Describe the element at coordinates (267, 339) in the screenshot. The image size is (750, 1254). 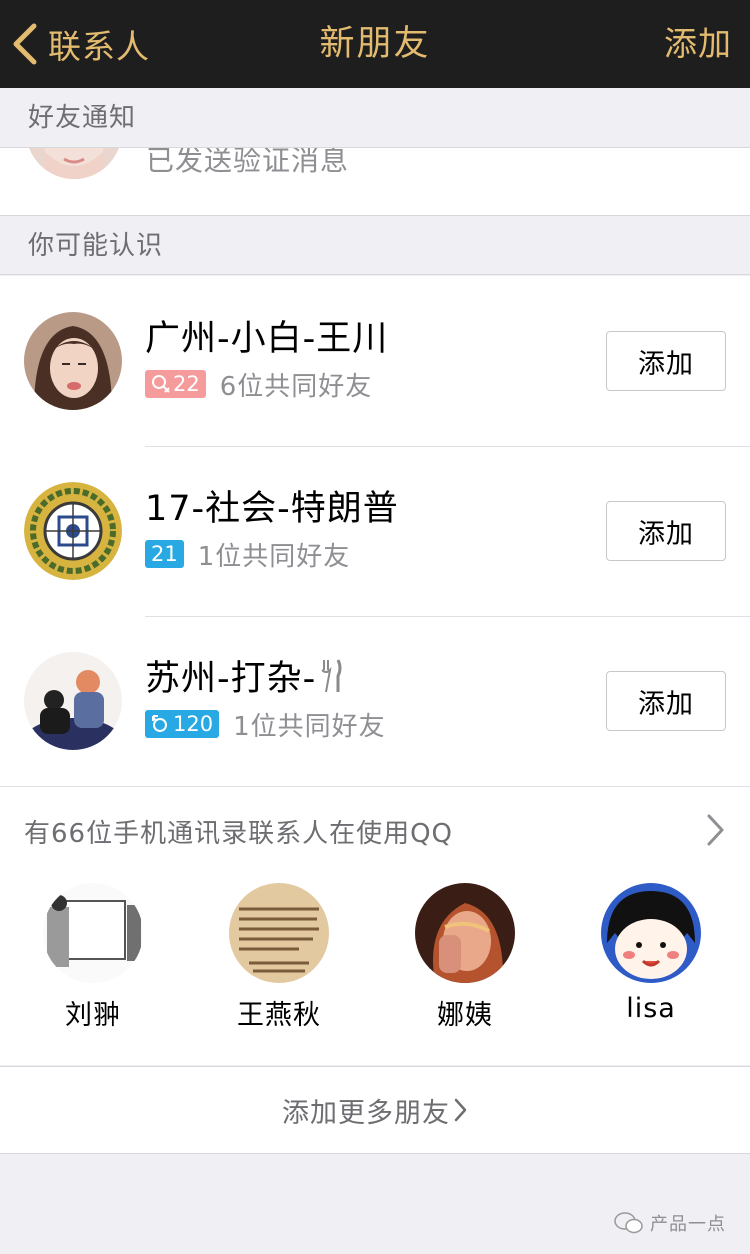
I see `contact-name: 广州-小白-王川` at that location.